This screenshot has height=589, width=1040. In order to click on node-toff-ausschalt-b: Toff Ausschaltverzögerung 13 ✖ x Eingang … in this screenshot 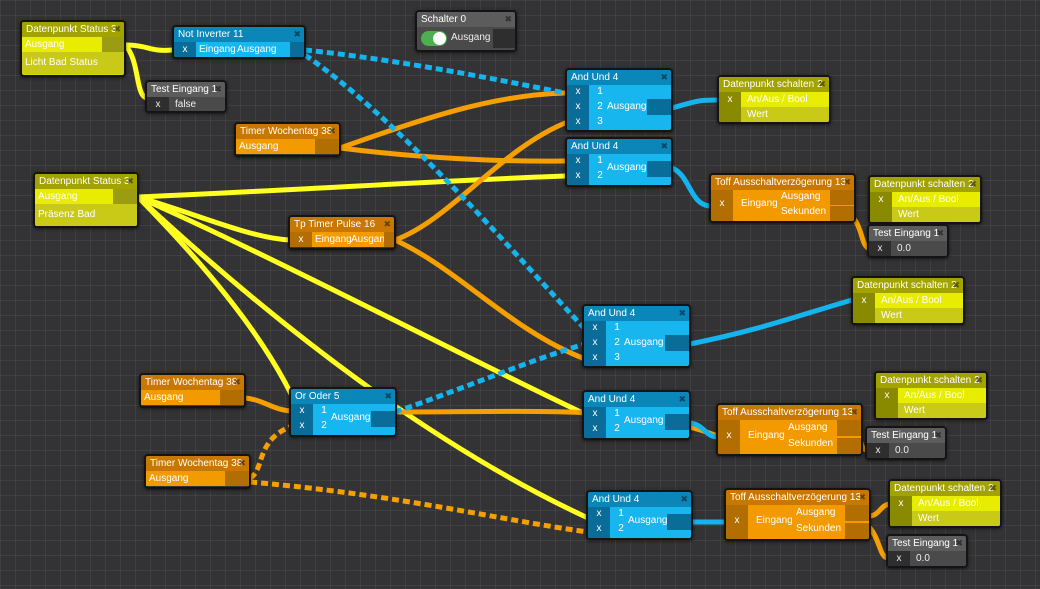, I will do `click(789, 429)`.